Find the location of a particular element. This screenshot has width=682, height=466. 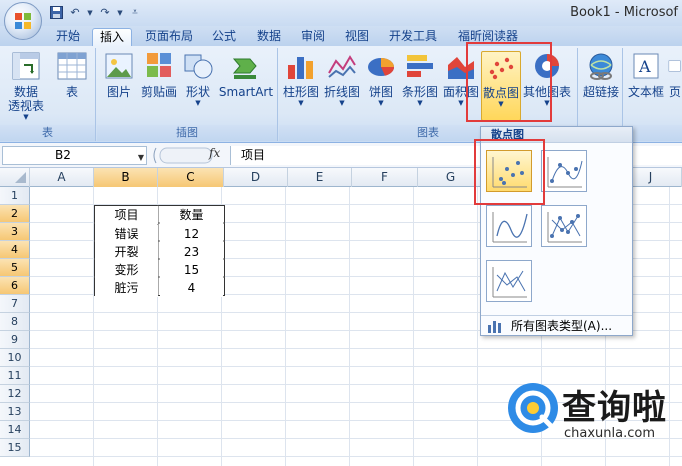

group-label-table: 表 is located at coordinates (47, 133).